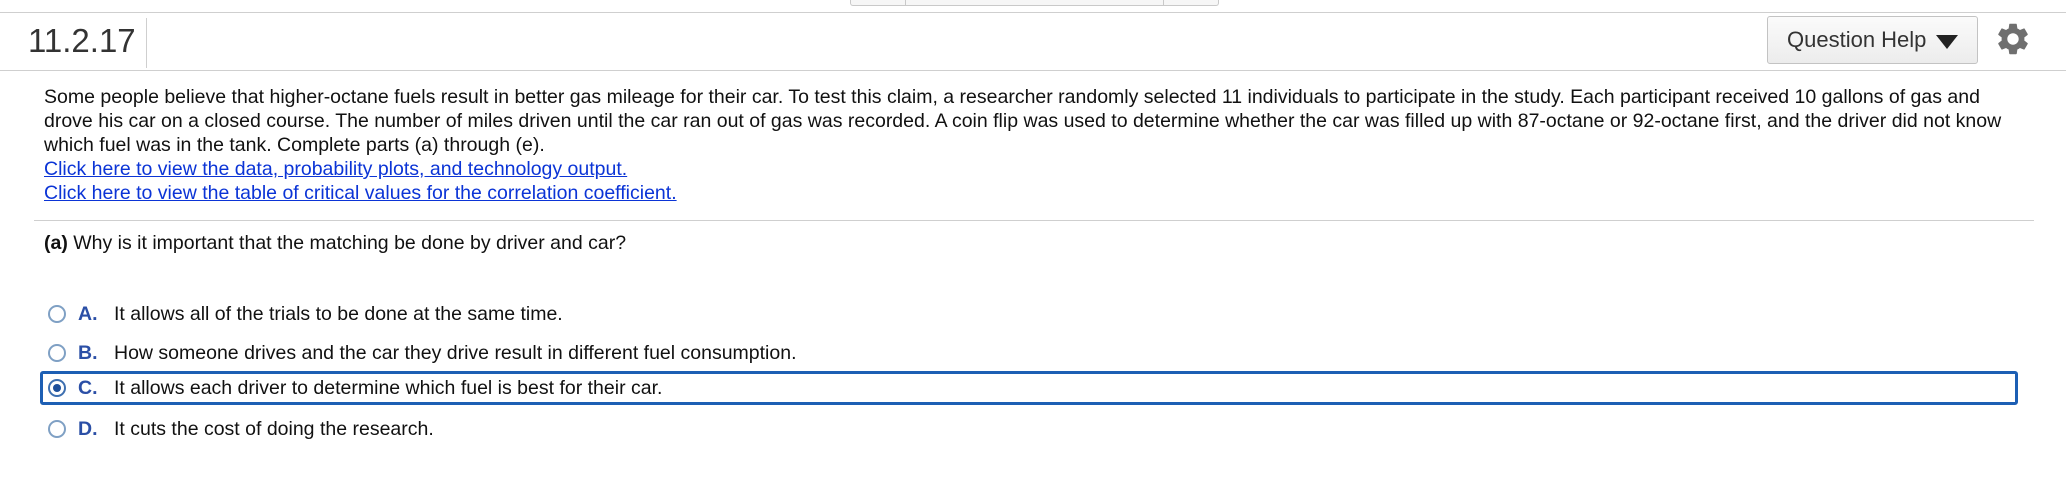 Image resolution: width=2066 pixels, height=480 pixels. I want to click on radio-button-d, so click(57, 429).